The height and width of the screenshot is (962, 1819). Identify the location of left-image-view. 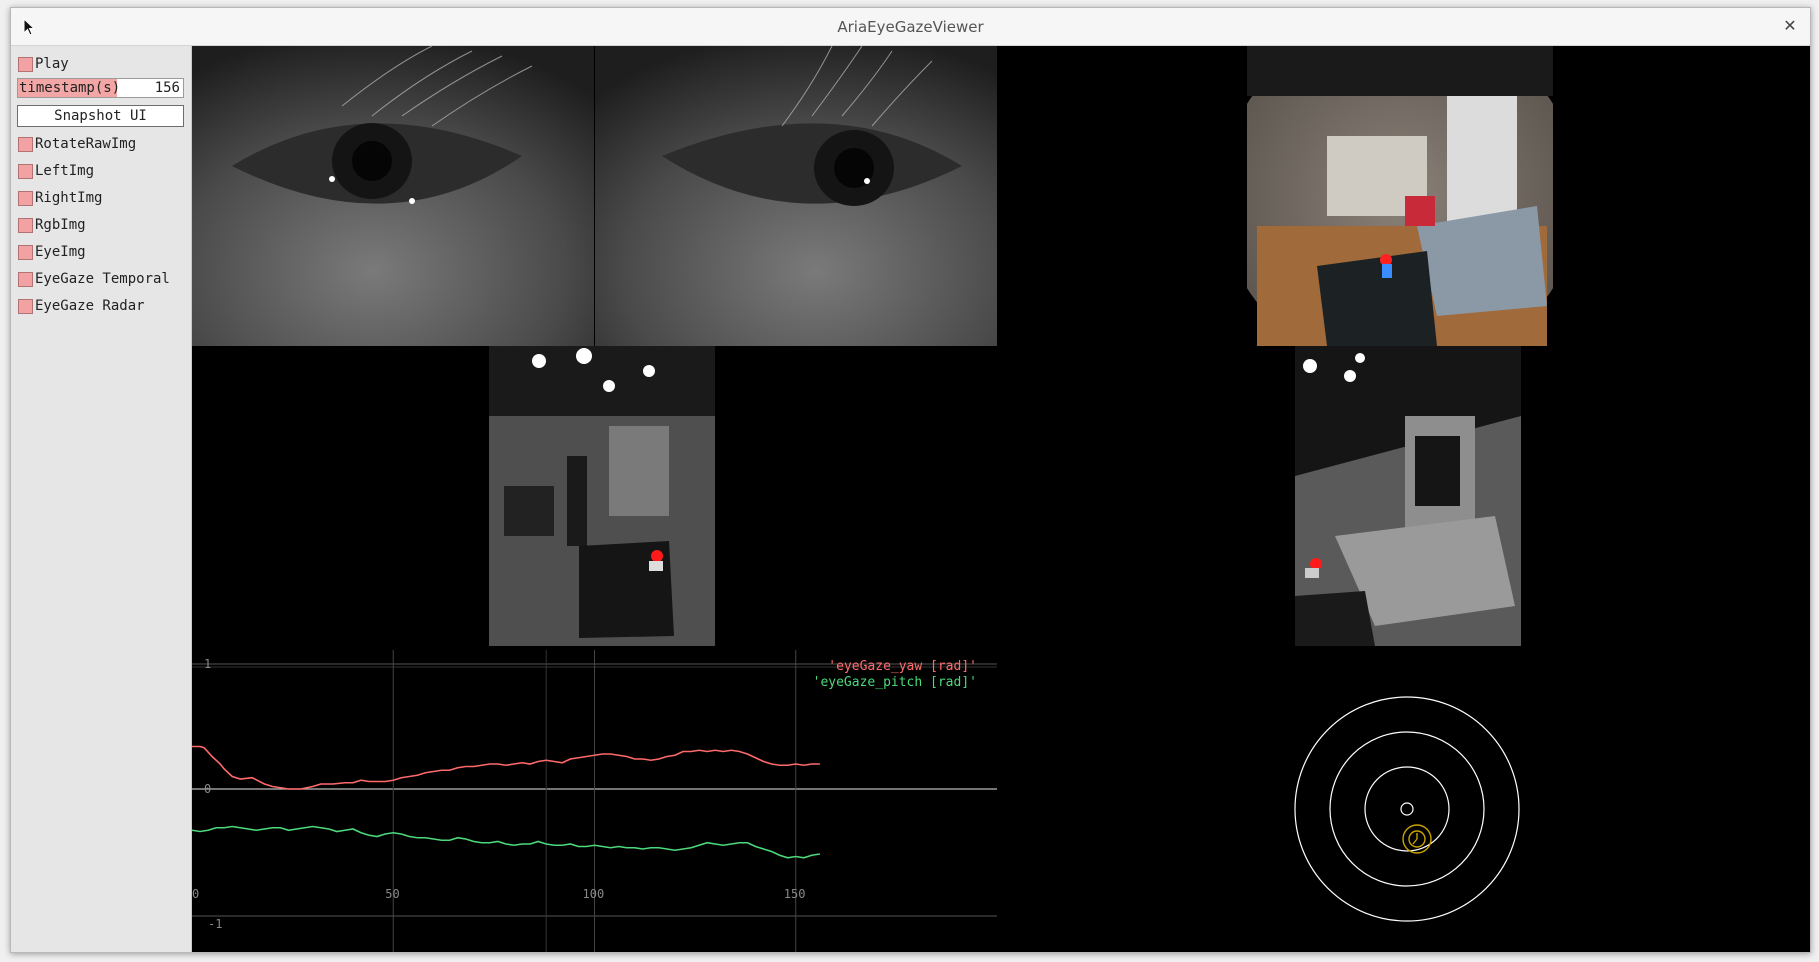
(602, 496).